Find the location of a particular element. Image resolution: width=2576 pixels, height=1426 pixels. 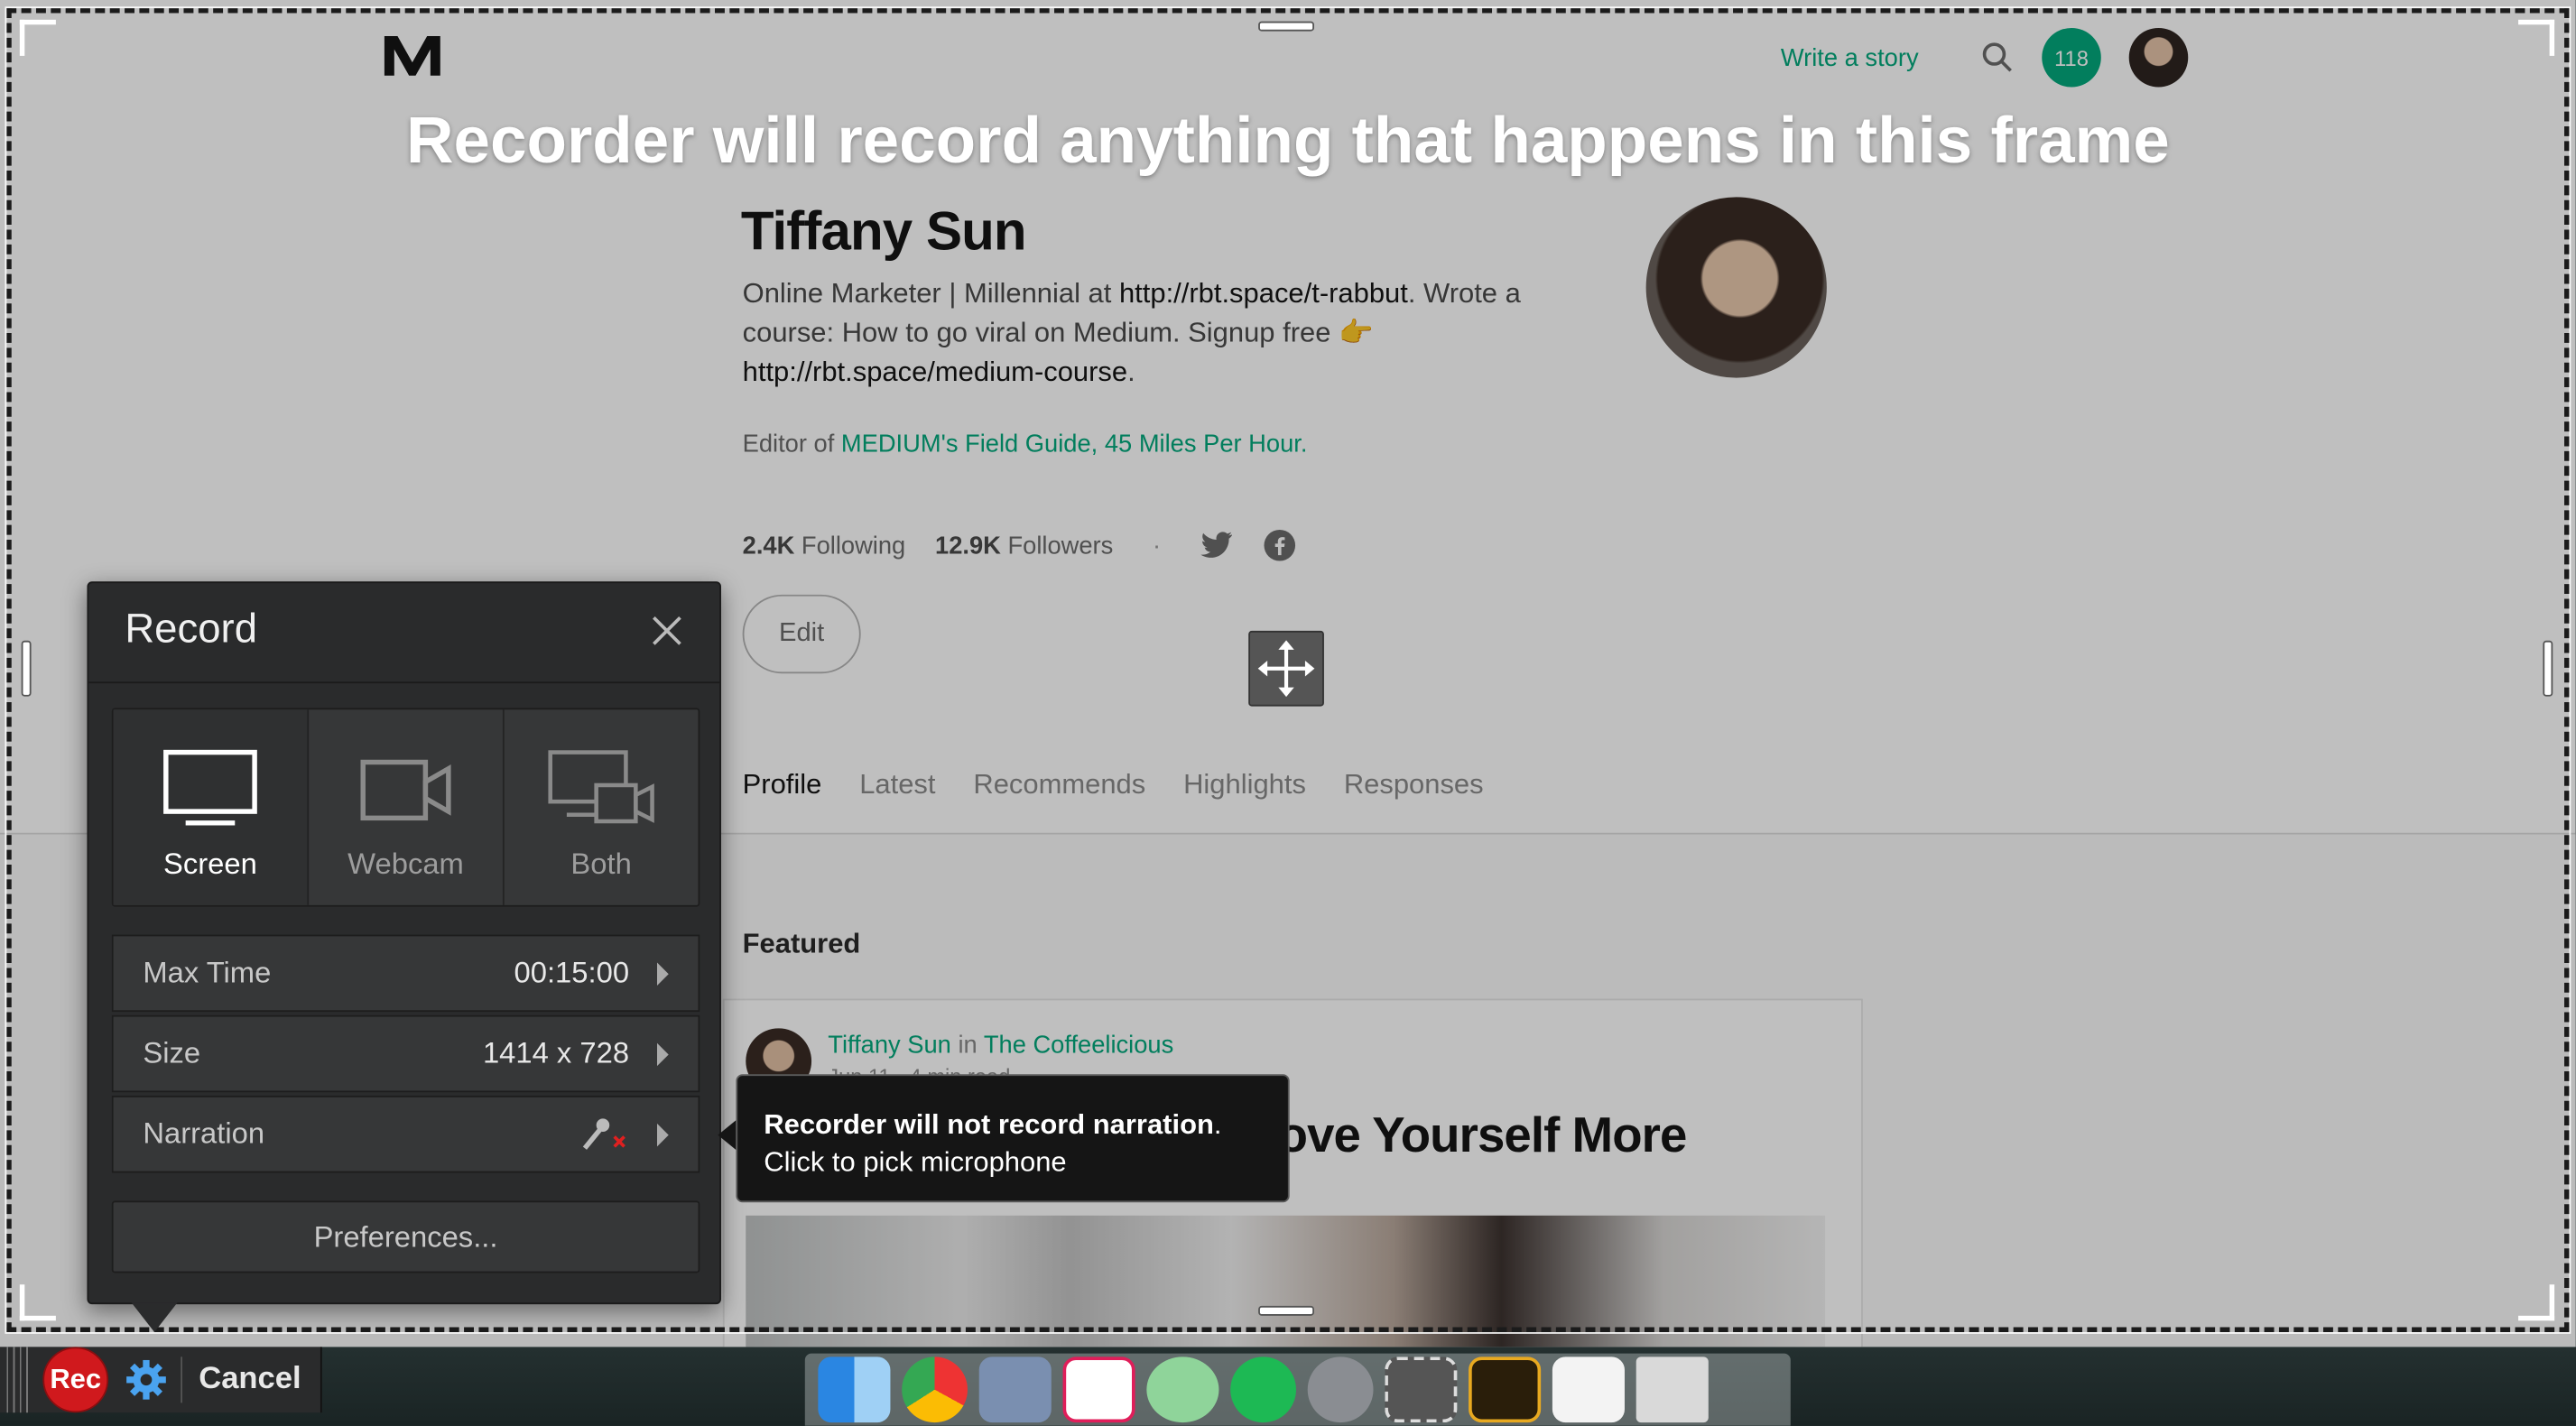

mode-label: Webcam is located at coordinates (405, 864).